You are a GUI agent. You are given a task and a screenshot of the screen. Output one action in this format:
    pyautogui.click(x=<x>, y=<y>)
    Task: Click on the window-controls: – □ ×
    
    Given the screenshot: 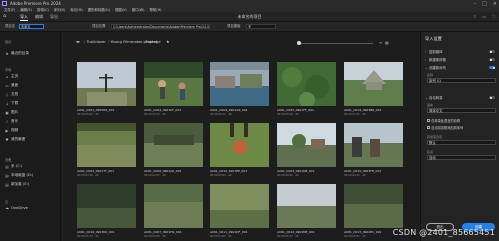 What is the action you would take?
    pyautogui.click(x=485, y=3)
    